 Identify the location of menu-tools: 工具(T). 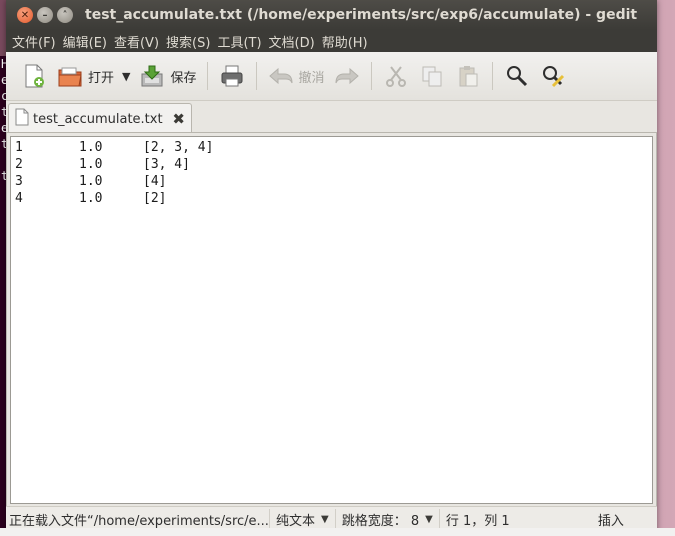
(240, 41).